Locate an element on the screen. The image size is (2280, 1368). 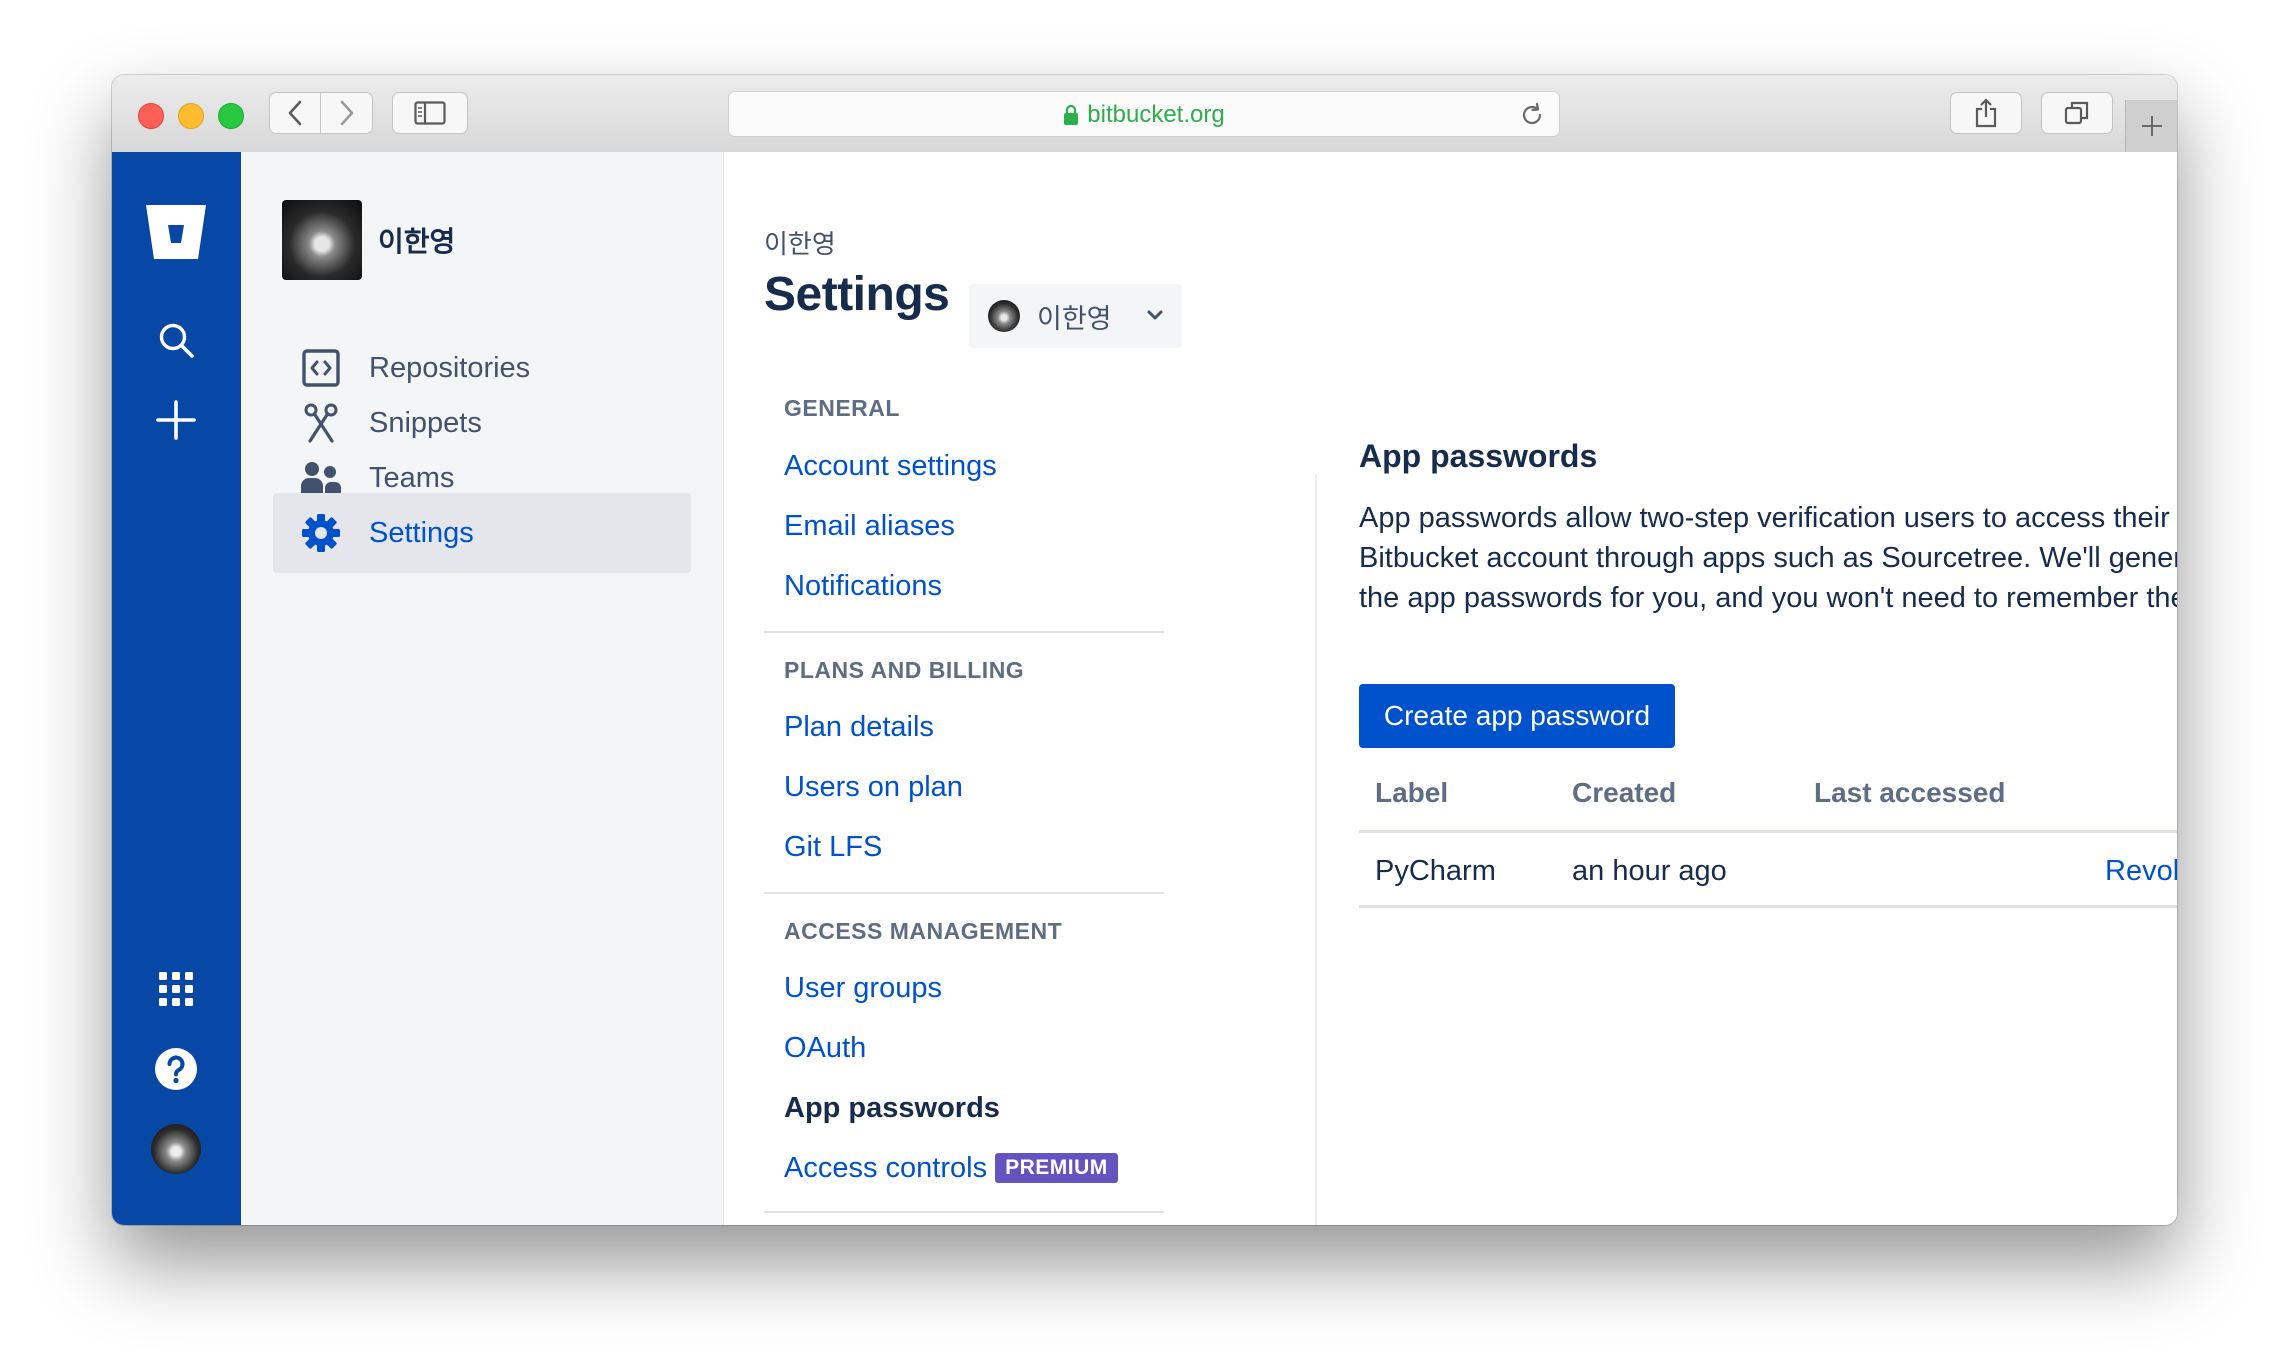
back-button is located at coordinates (295, 113).